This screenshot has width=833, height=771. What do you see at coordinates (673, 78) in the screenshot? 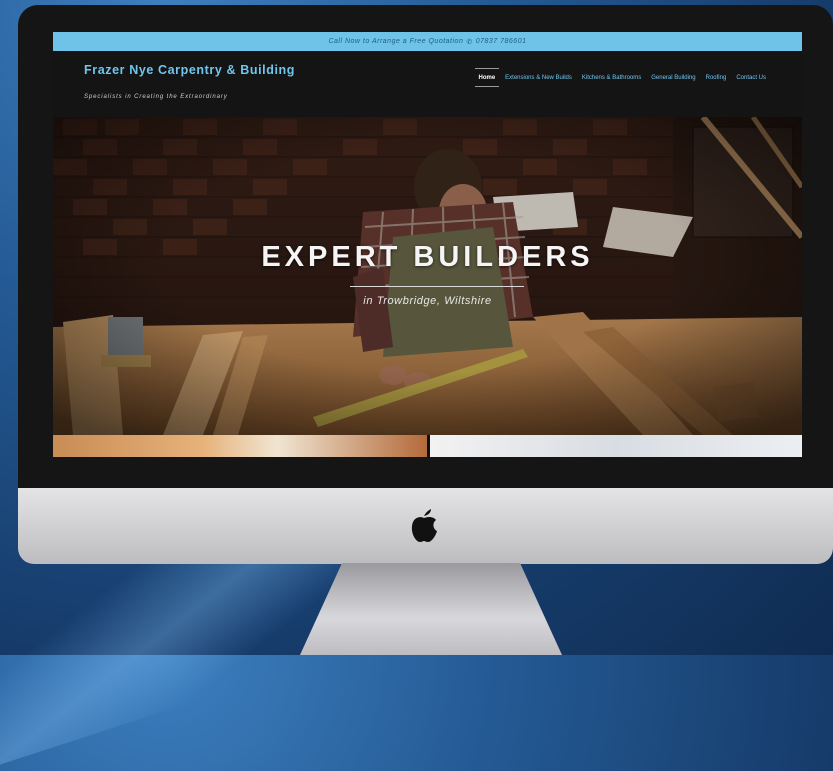
I see `nav-item-general-building: General Building` at bounding box center [673, 78].